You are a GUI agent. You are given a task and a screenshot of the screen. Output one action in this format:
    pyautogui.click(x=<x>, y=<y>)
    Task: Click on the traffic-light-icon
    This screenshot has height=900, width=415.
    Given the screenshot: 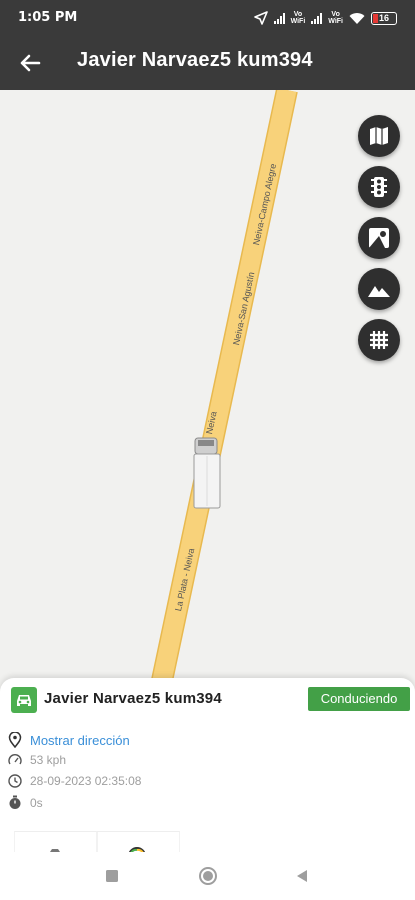 What is the action you would take?
    pyautogui.click(x=379, y=187)
    